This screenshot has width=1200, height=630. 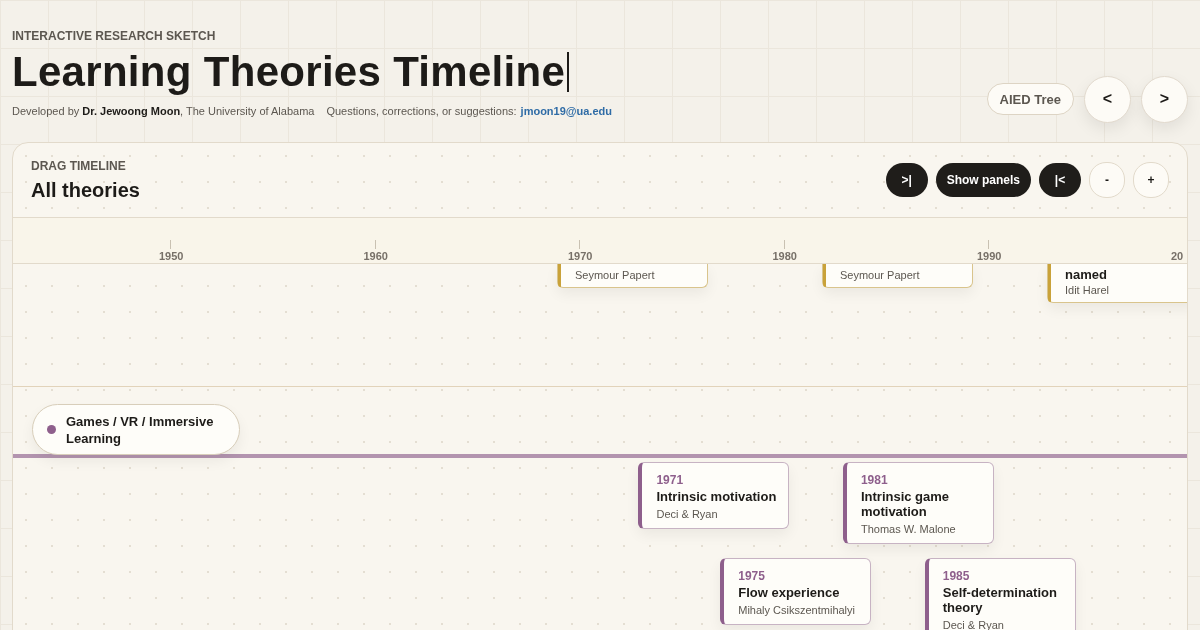 I want to click on card-author: Deci & Ryan, so click(x=687, y=514).